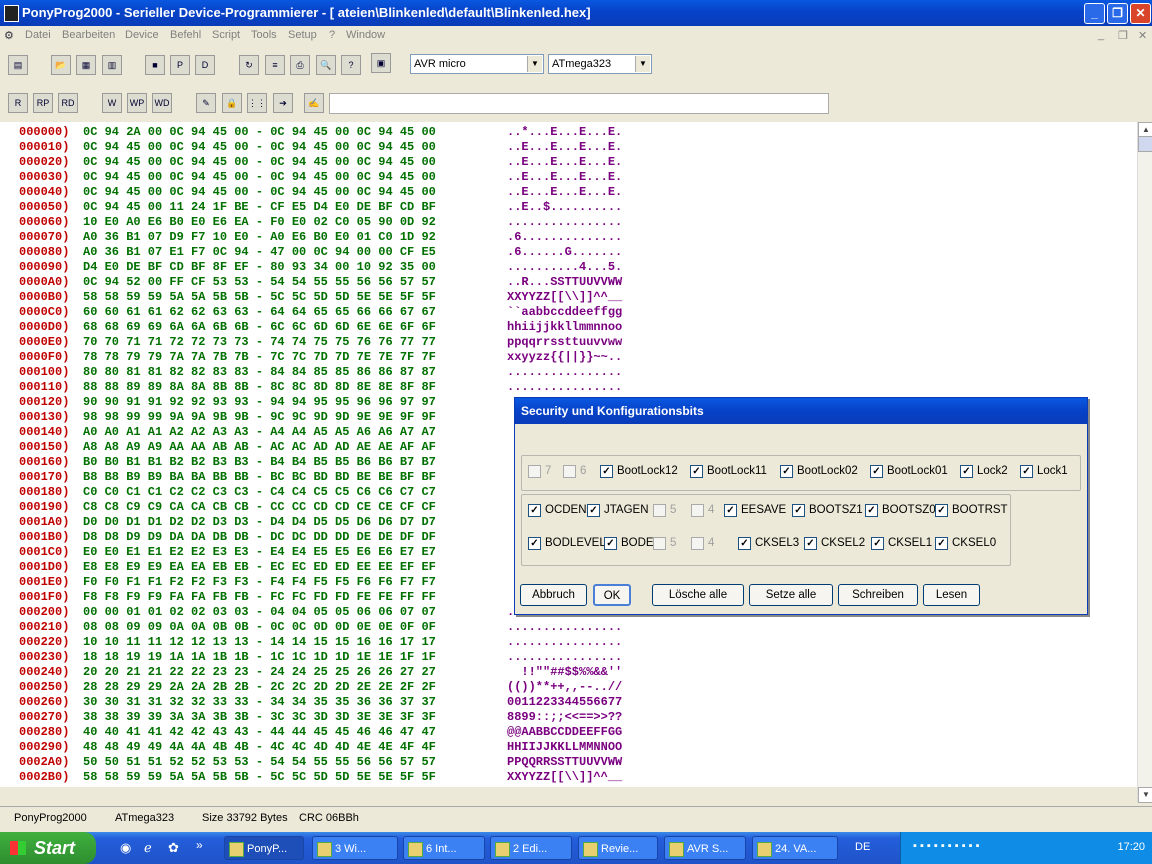 The height and width of the screenshot is (864, 1152). What do you see at coordinates (564, 267) in the screenshot?
I see `hex-ascii: ..........4...5.` at bounding box center [564, 267].